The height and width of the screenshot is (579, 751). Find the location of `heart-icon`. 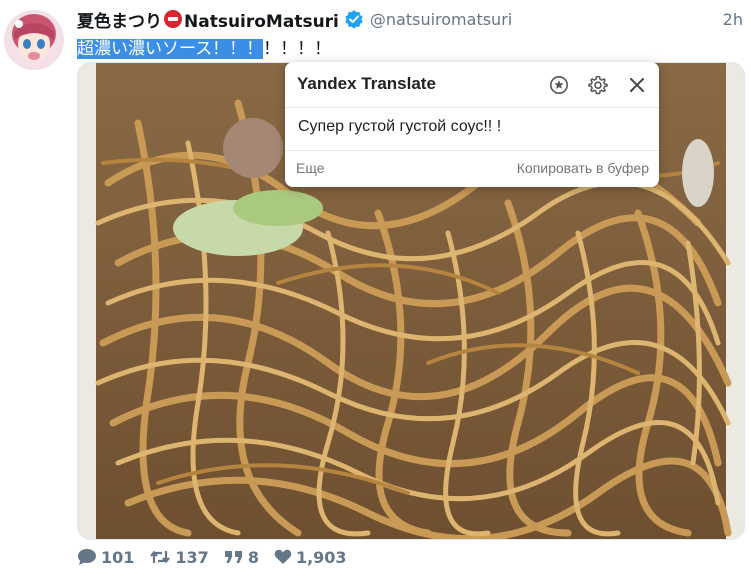

heart-icon is located at coordinates (283, 556).